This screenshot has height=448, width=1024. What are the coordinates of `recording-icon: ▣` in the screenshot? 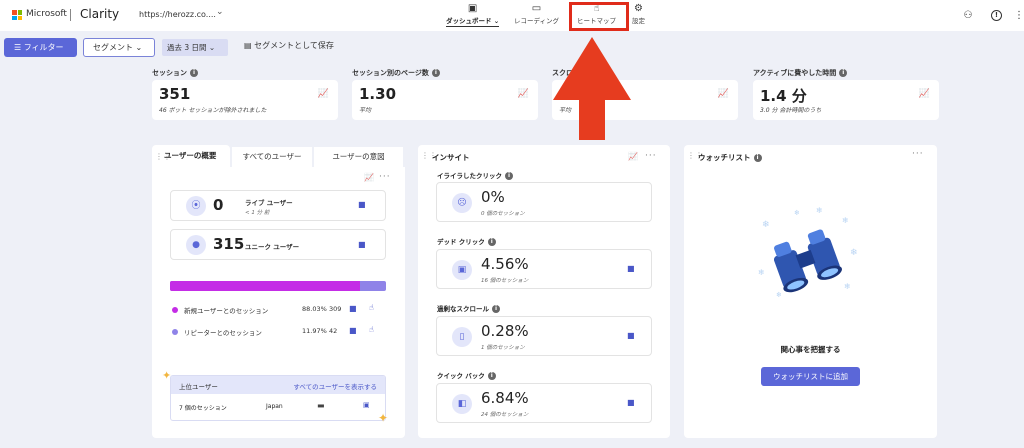 It's located at (366, 405).